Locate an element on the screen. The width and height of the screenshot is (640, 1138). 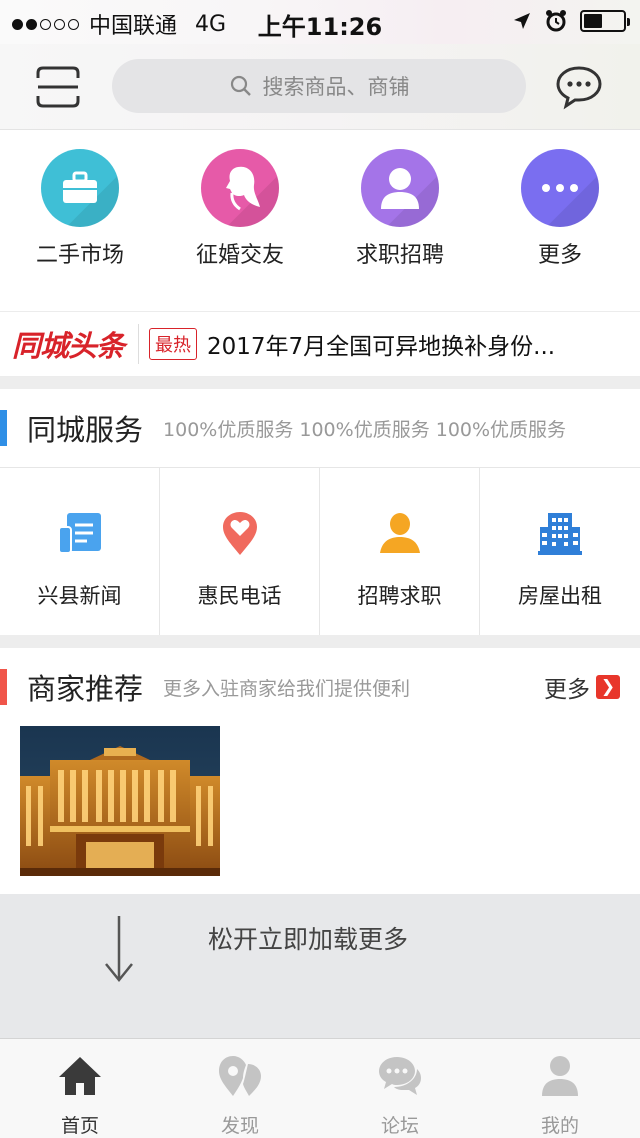
search-placeholder: 搜索商品、商铺 is located at coordinates (336, 87).